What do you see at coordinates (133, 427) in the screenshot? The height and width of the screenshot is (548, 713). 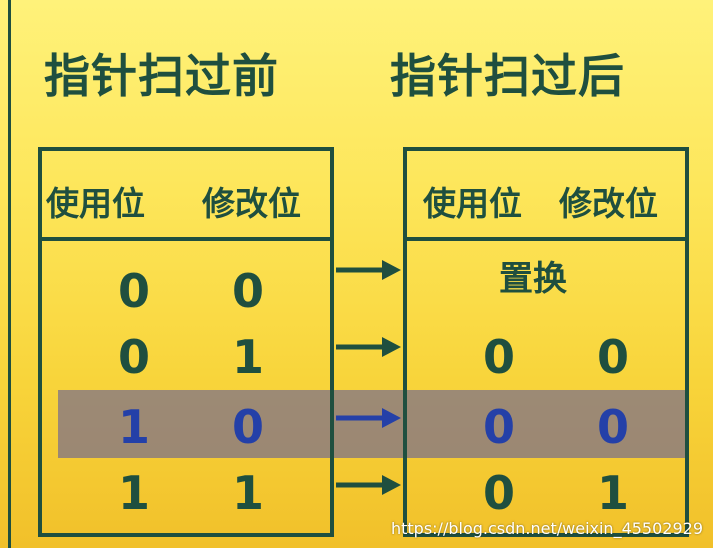 I see `before-row3-use: 1` at bounding box center [133, 427].